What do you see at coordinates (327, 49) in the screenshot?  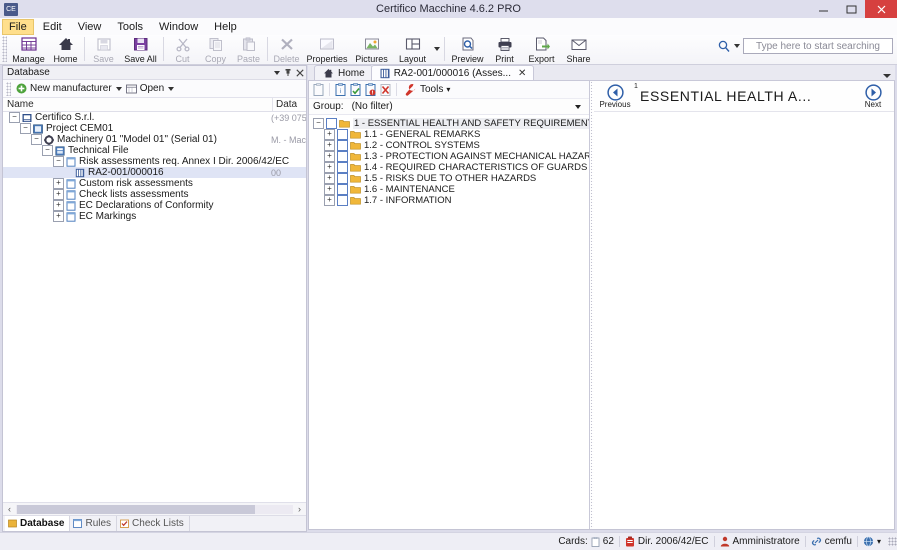 I see `ribbon-properties-button: Properties` at bounding box center [327, 49].